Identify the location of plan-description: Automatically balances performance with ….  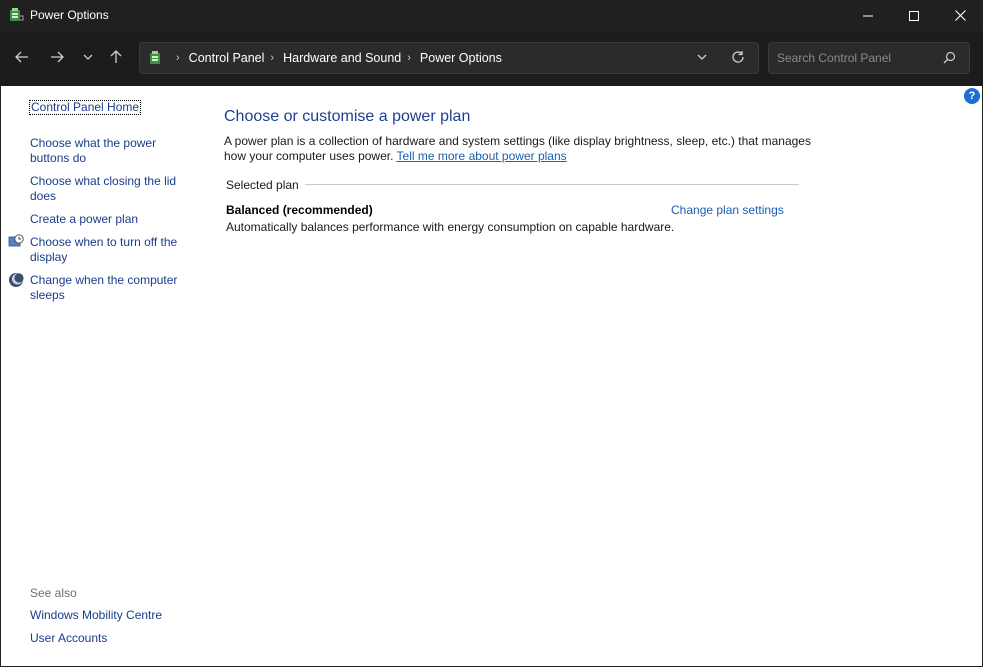
(450, 227).